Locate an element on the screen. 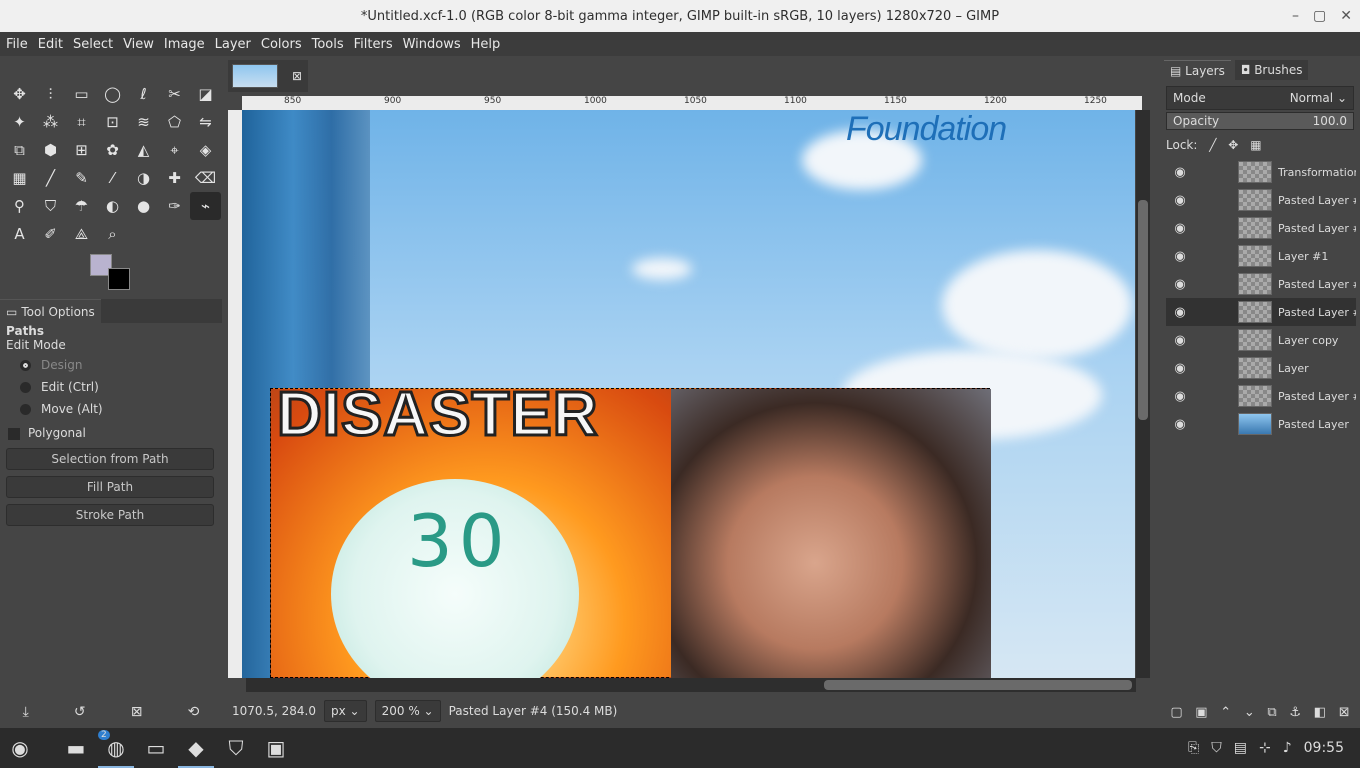  paths-icon: ⌁ is located at coordinates (205, 206).